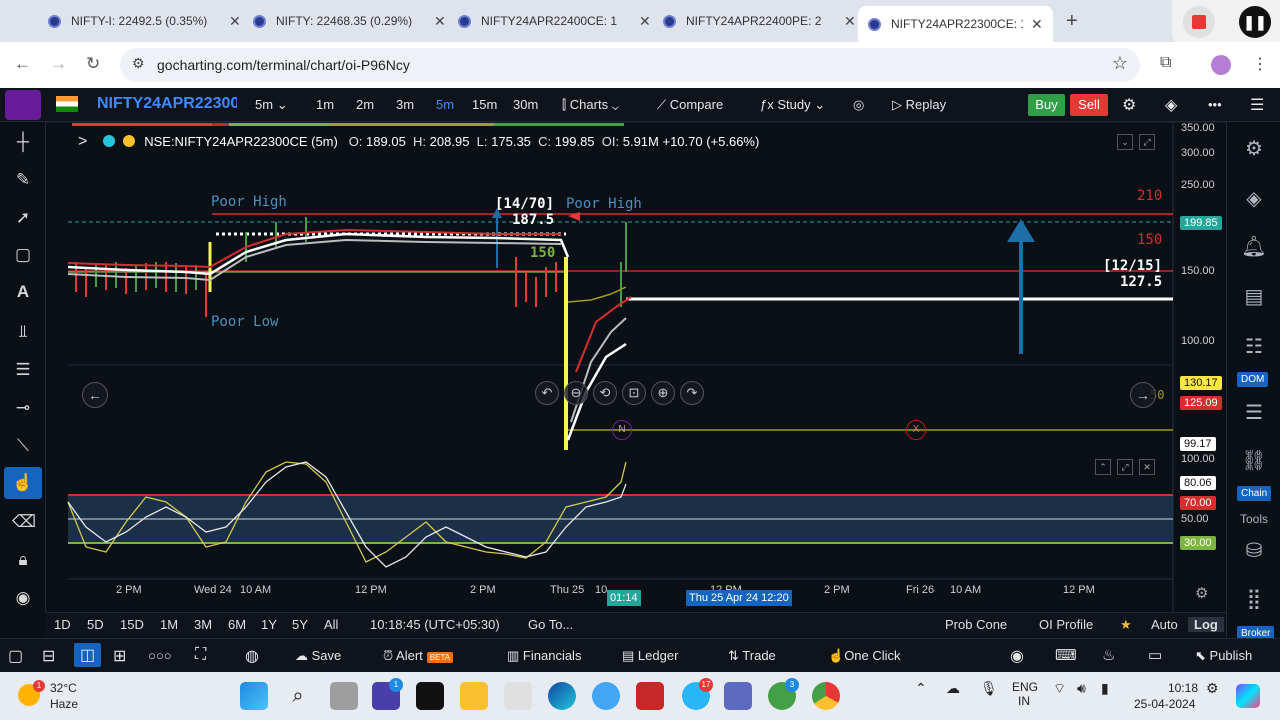 The width and height of the screenshot is (1280, 720). I want to click on instagram-icon: ◎, so click(858, 105).